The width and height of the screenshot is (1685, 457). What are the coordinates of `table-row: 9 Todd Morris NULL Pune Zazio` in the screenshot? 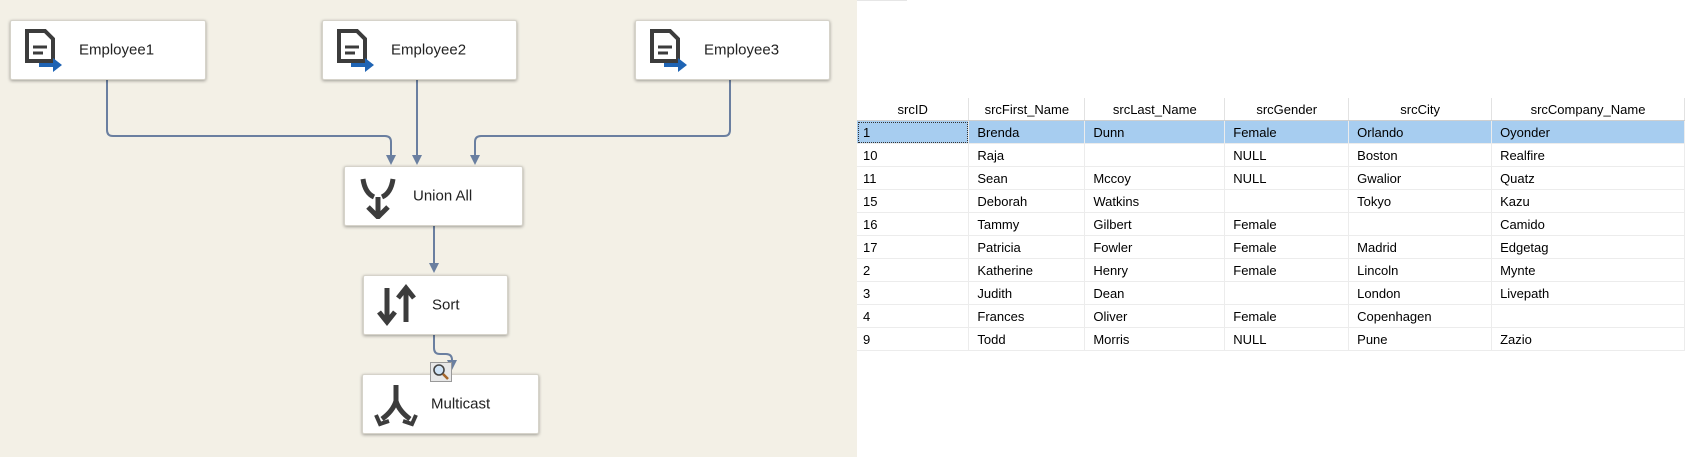 It's located at (1271, 339).